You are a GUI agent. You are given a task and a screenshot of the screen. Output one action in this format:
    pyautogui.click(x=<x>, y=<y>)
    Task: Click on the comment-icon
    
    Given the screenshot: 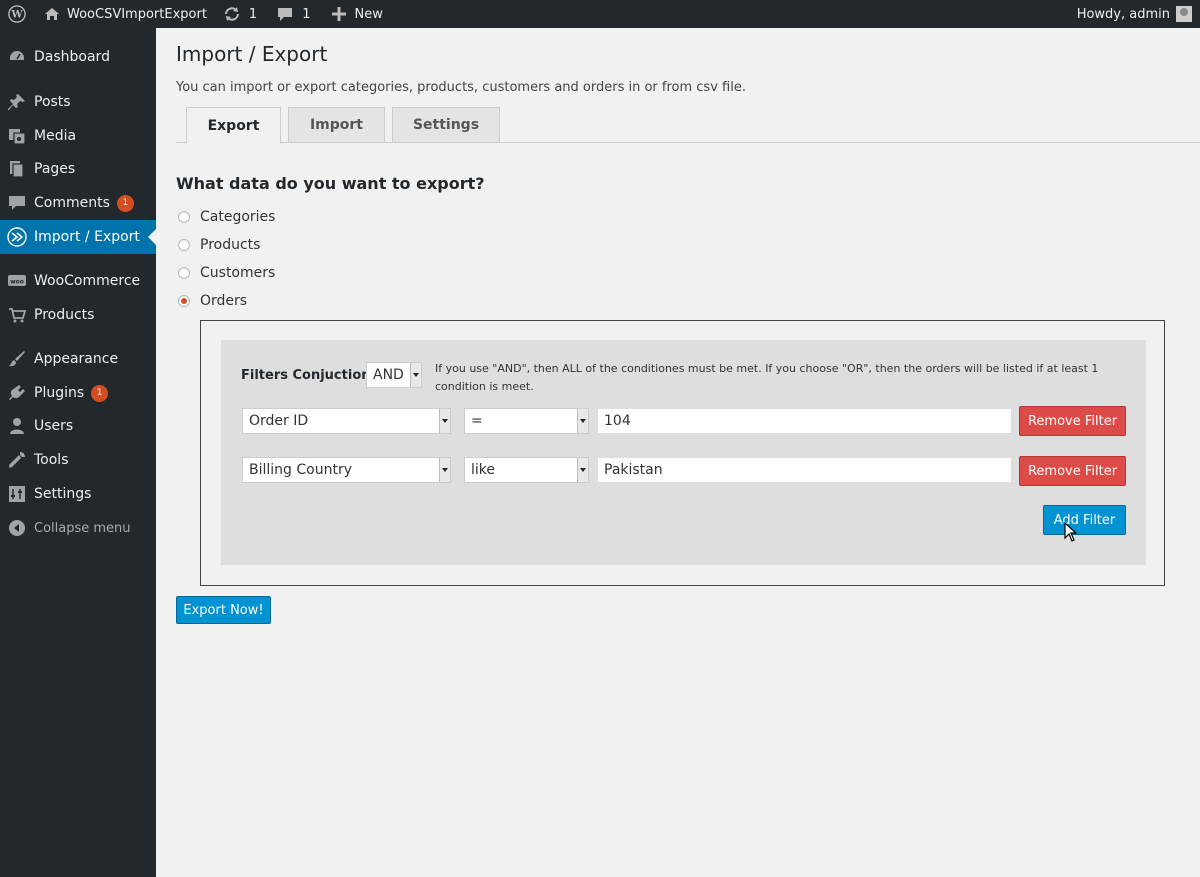 What is the action you would take?
    pyautogui.click(x=17, y=203)
    